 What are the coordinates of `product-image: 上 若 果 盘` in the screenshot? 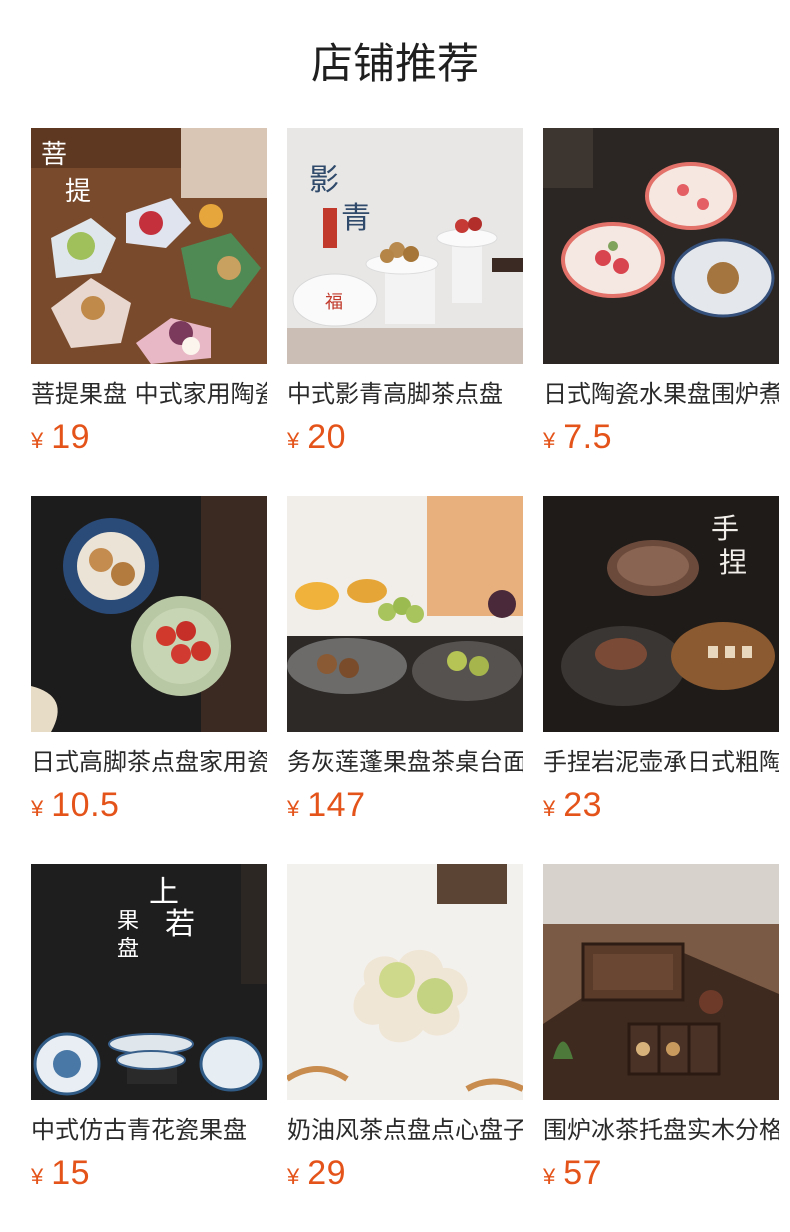 It's located at (149, 982).